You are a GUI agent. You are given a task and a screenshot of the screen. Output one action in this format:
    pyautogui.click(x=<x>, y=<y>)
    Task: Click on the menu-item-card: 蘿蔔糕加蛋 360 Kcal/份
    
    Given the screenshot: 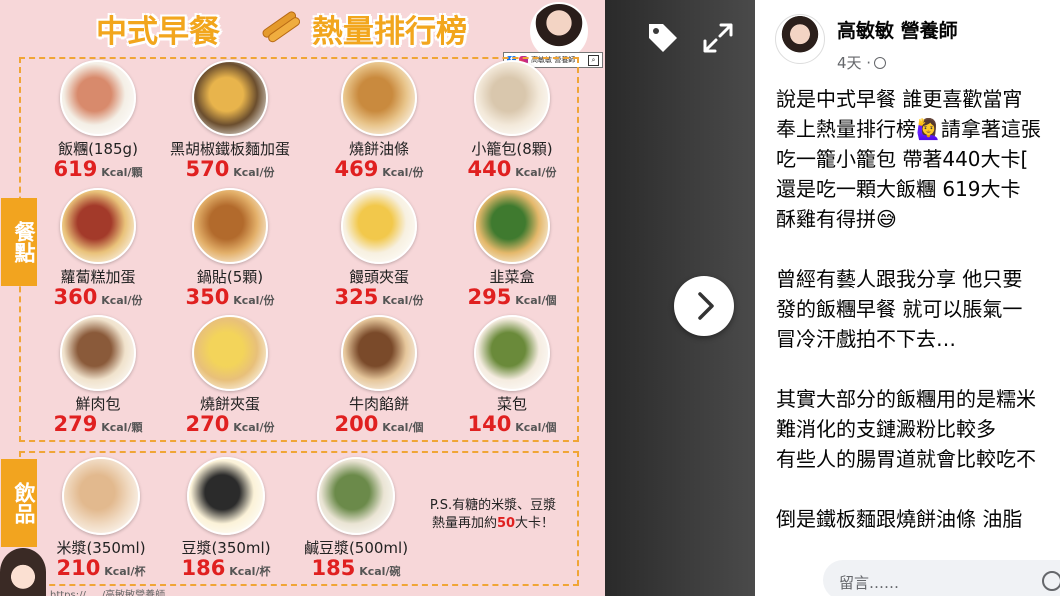 What is the action you would take?
    pyautogui.click(x=98, y=251)
    